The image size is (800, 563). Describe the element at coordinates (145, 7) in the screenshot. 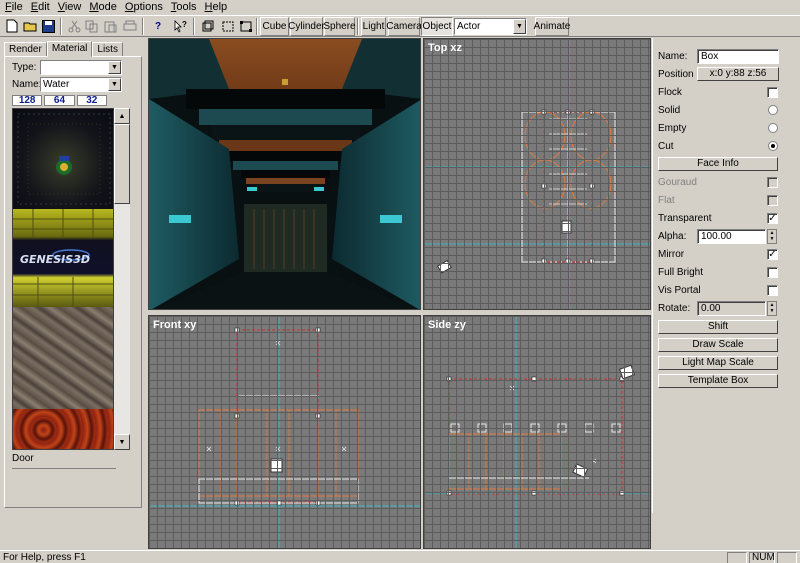

I see `menu-options: Options` at that location.